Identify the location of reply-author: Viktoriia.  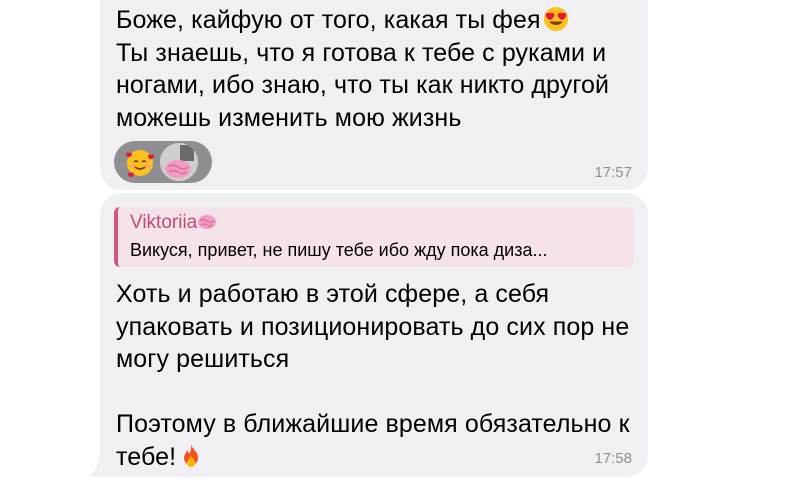
(173, 222).